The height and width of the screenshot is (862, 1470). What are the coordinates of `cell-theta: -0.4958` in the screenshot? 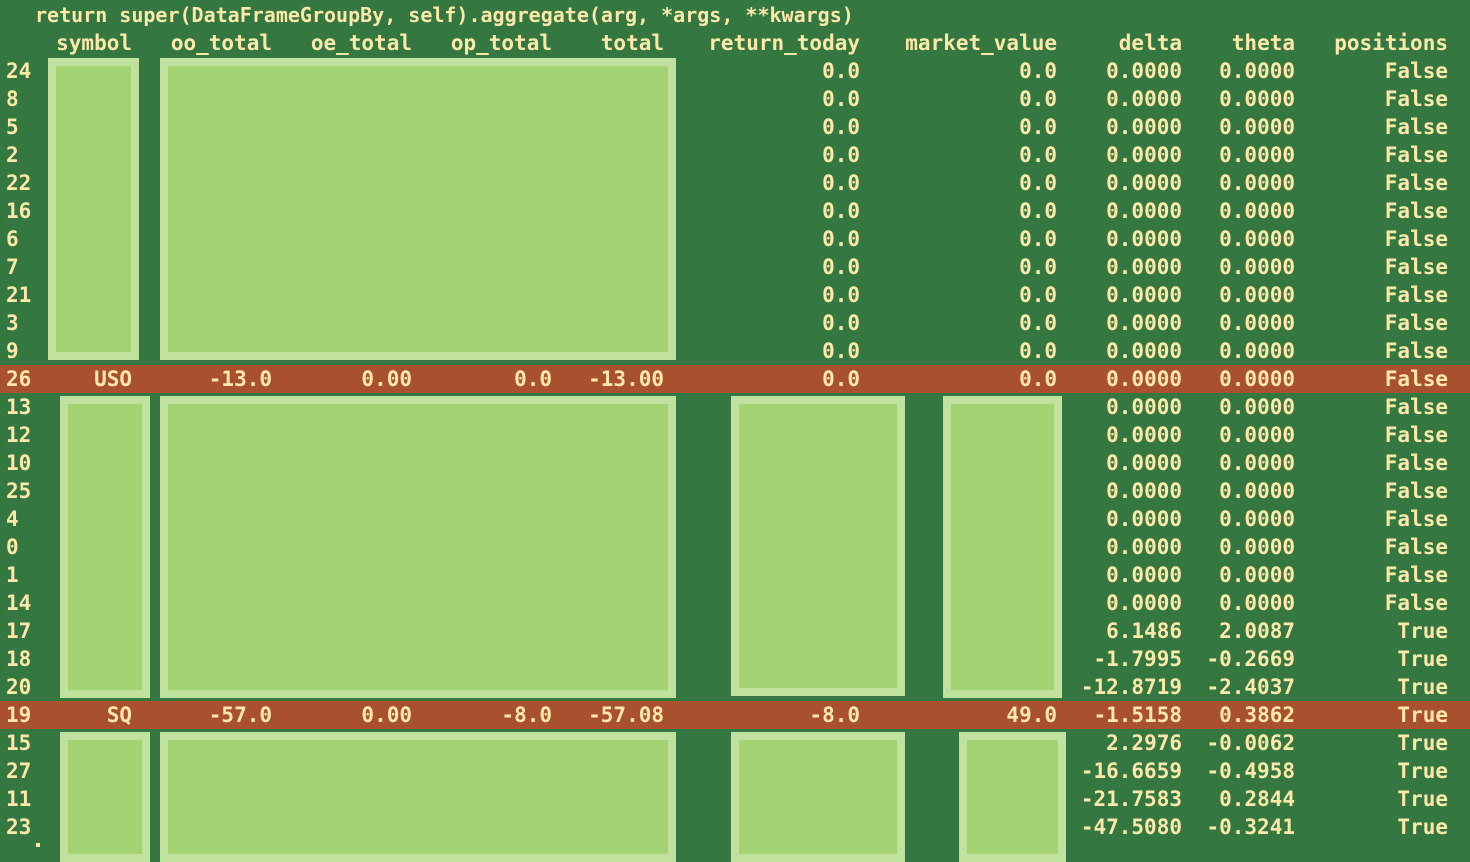 It's located at (1250, 771).